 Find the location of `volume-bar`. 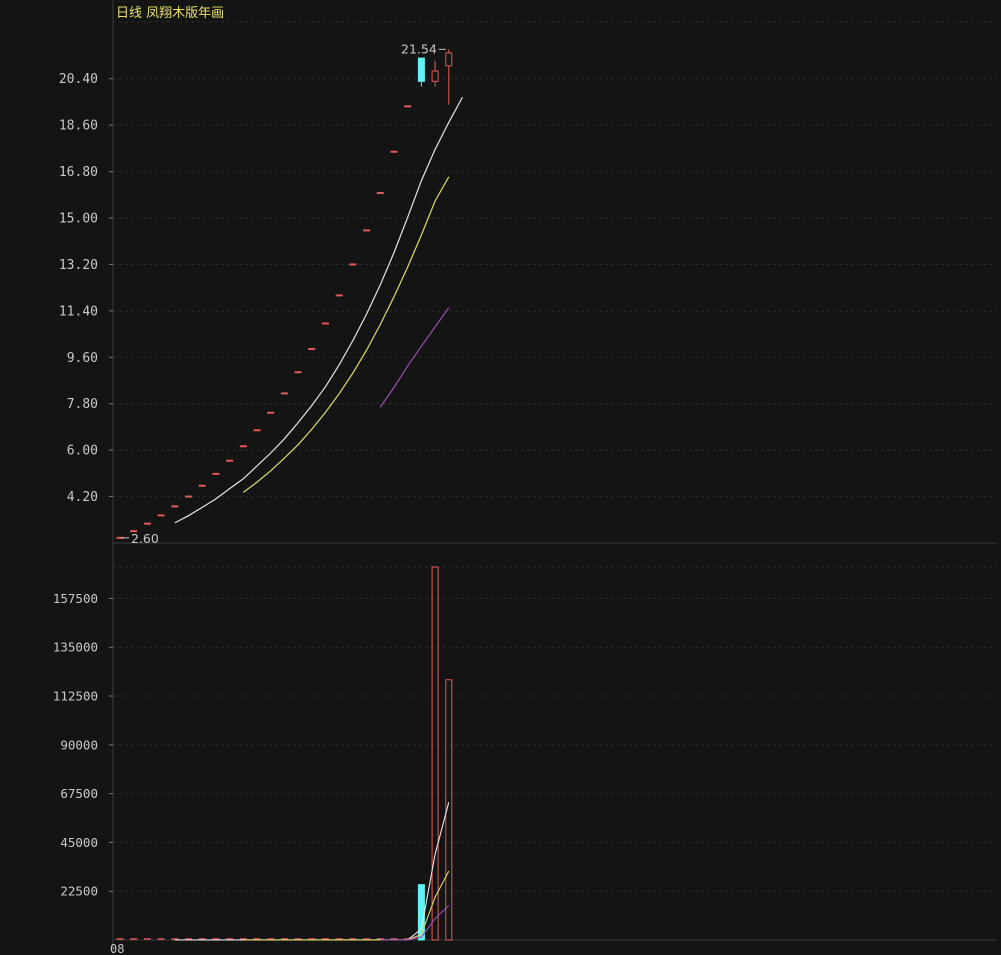

volume-bar is located at coordinates (421, 912).